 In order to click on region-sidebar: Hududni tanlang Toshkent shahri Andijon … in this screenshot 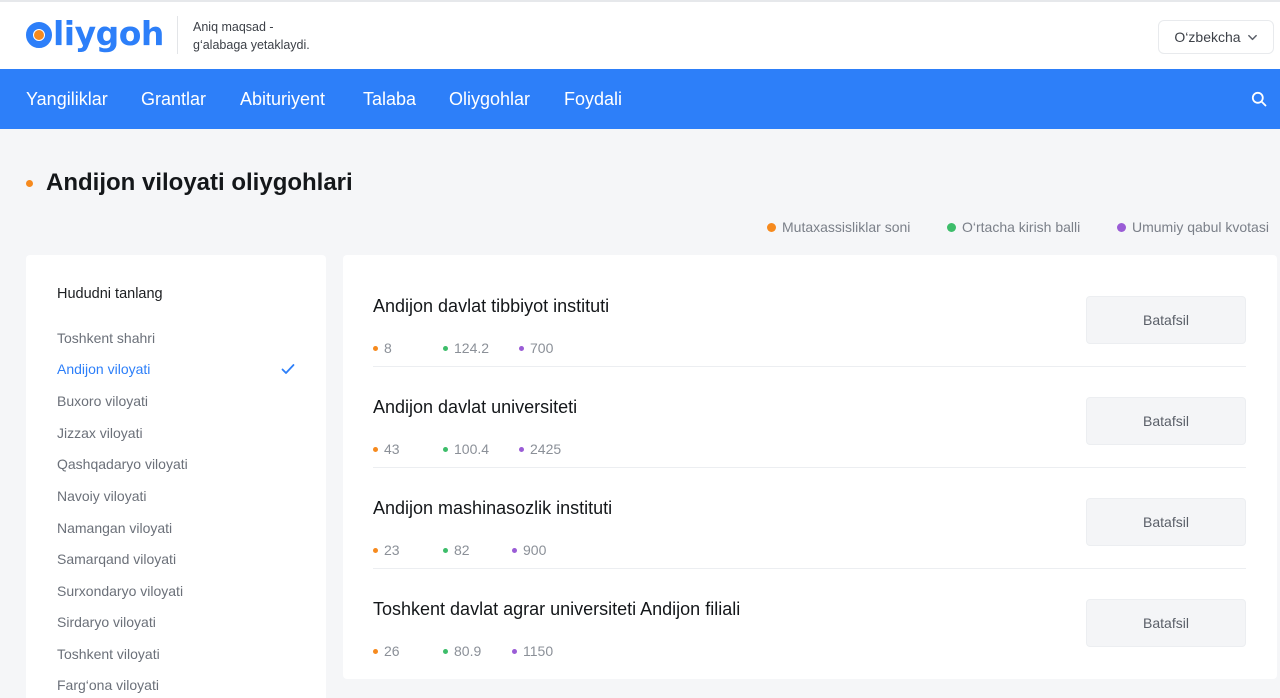, I will do `click(176, 476)`.